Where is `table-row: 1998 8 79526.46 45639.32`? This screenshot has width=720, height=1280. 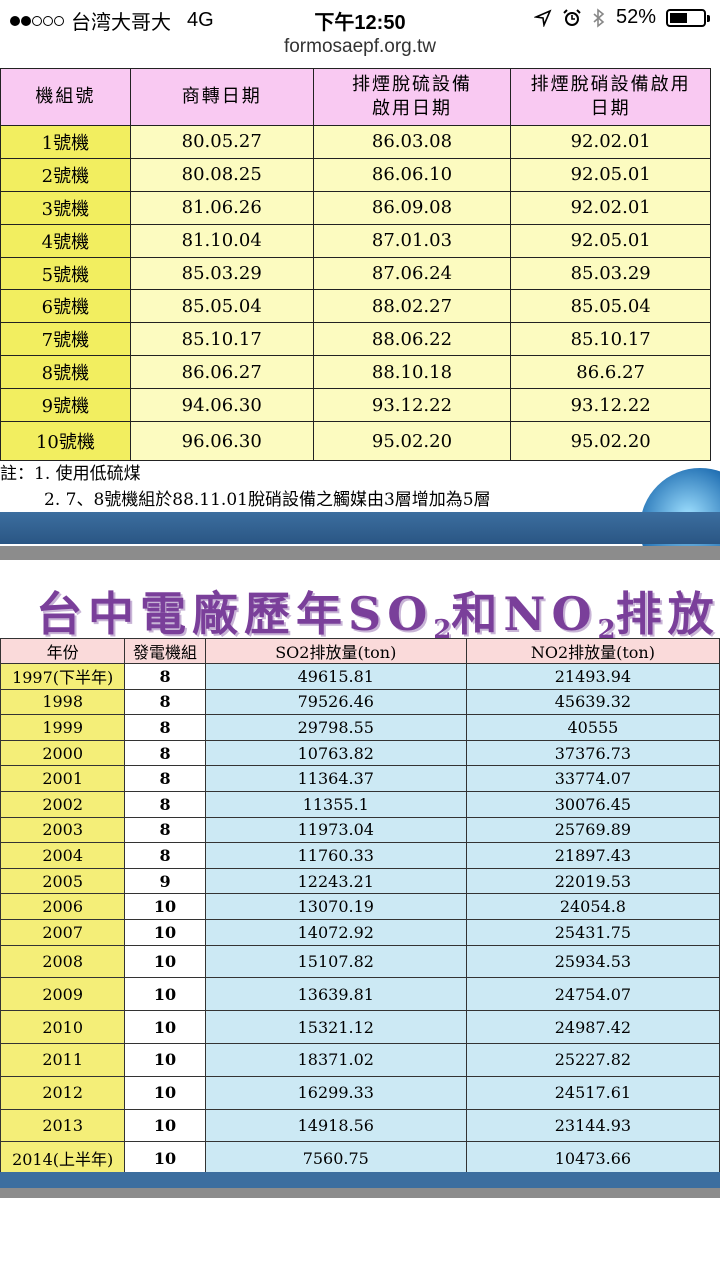
table-row: 1998 8 79526.46 45639.32 is located at coordinates (360, 702).